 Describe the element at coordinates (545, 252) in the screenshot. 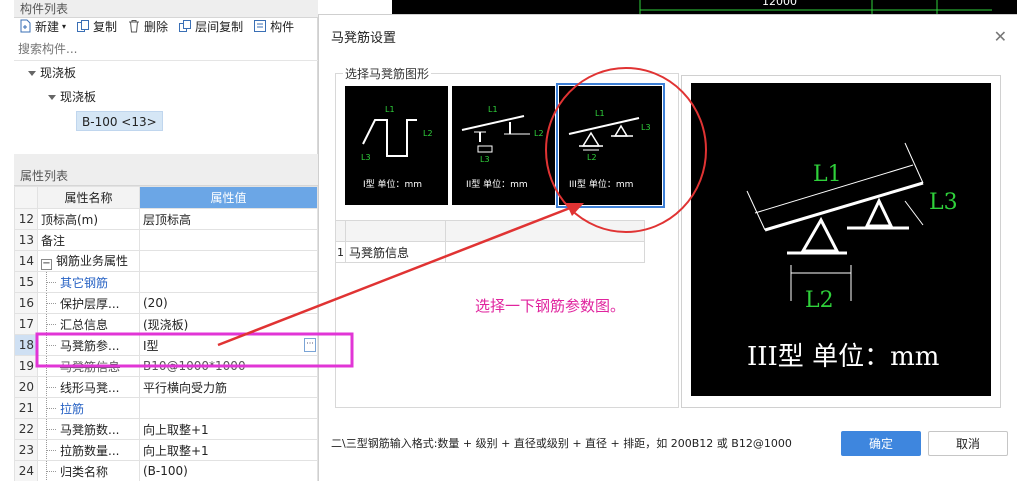

I see `stool-info-value` at that location.